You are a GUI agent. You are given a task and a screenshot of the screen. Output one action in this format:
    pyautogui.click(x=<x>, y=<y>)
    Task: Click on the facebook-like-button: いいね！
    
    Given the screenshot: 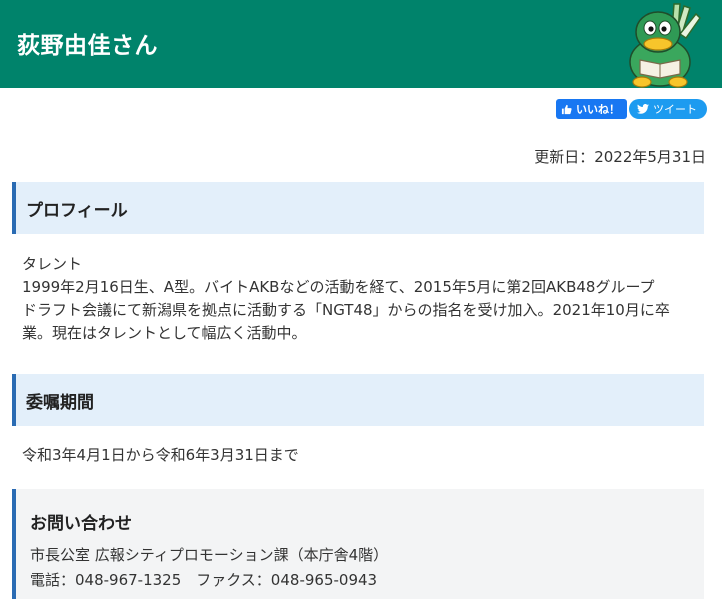 What is the action you would take?
    pyautogui.click(x=591, y=109)
    